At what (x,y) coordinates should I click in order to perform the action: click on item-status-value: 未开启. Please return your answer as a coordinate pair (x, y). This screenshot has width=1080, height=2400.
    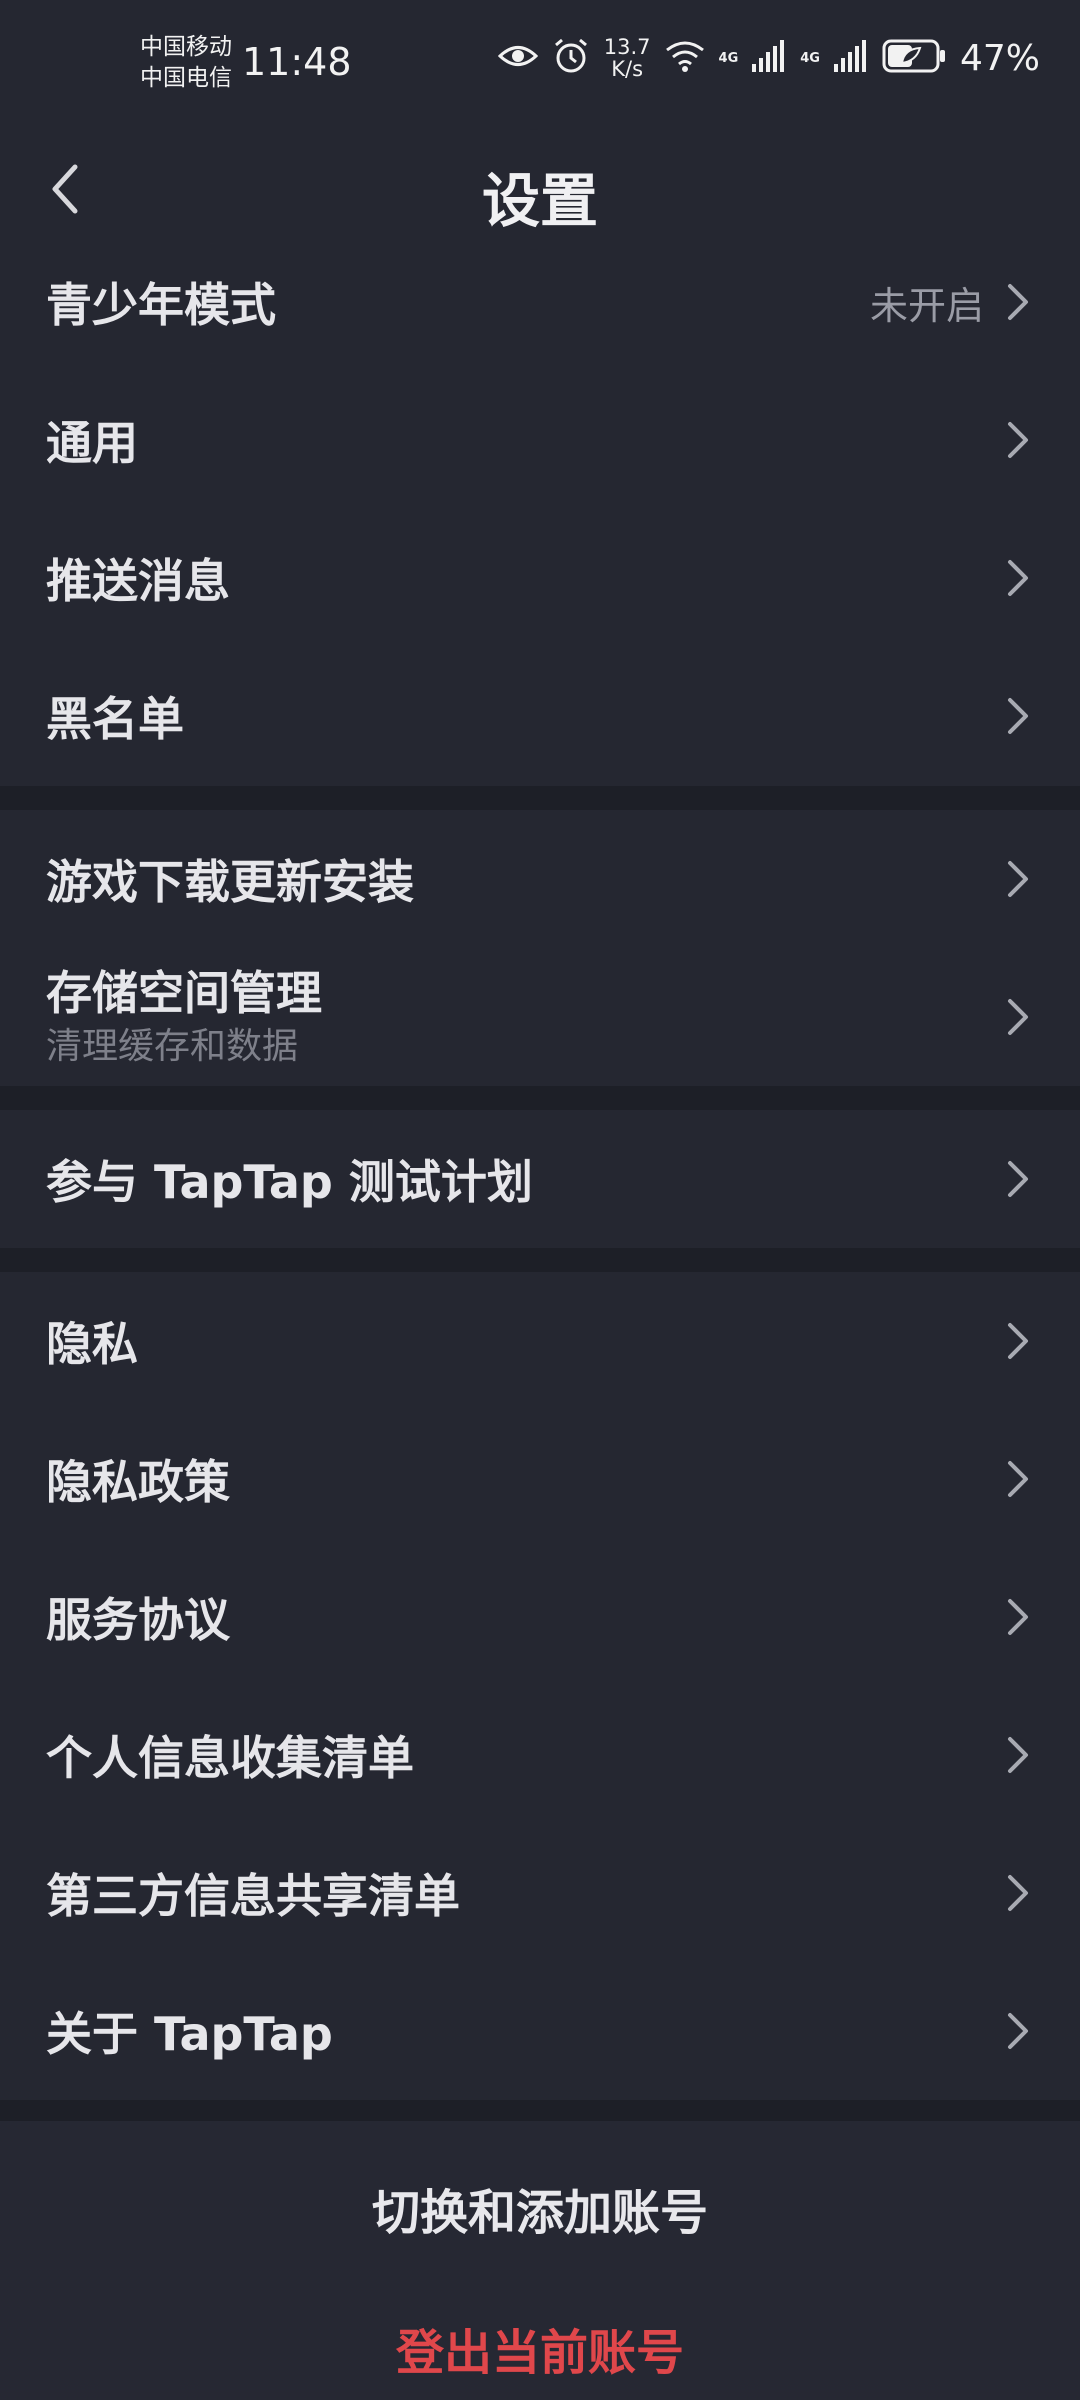
    Looking at the image, I should click on (926, 305).